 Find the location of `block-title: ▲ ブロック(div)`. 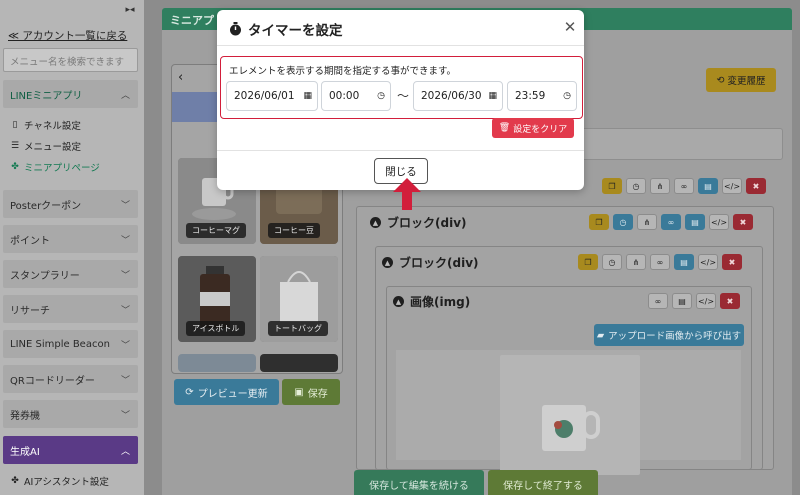

block-title: ▲ ブロック(div) is located at coordinates (418, 222).